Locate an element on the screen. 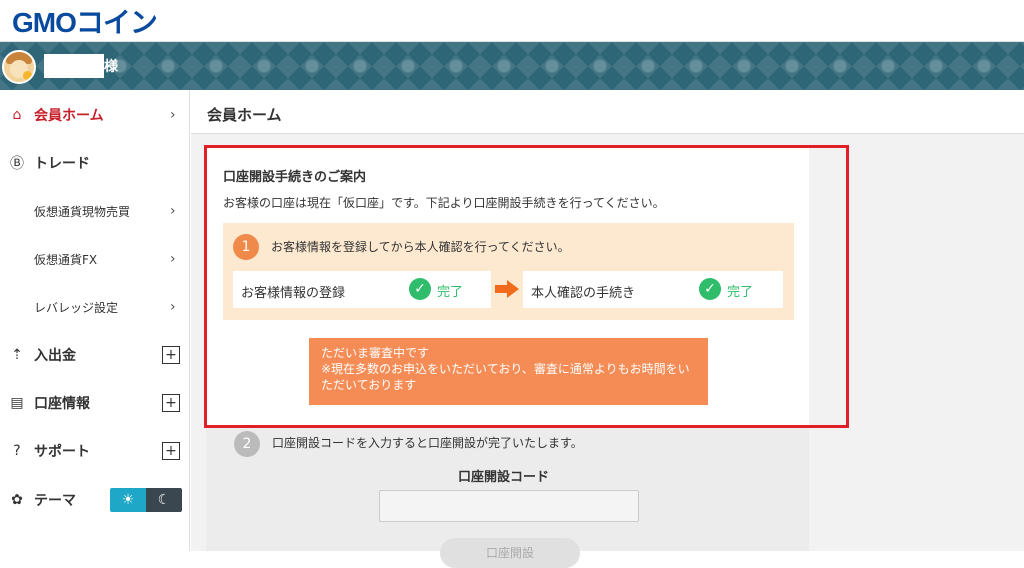 The image size is (1024, 568). open-account-button: 口座開設 is located at coordinates (510, 553).